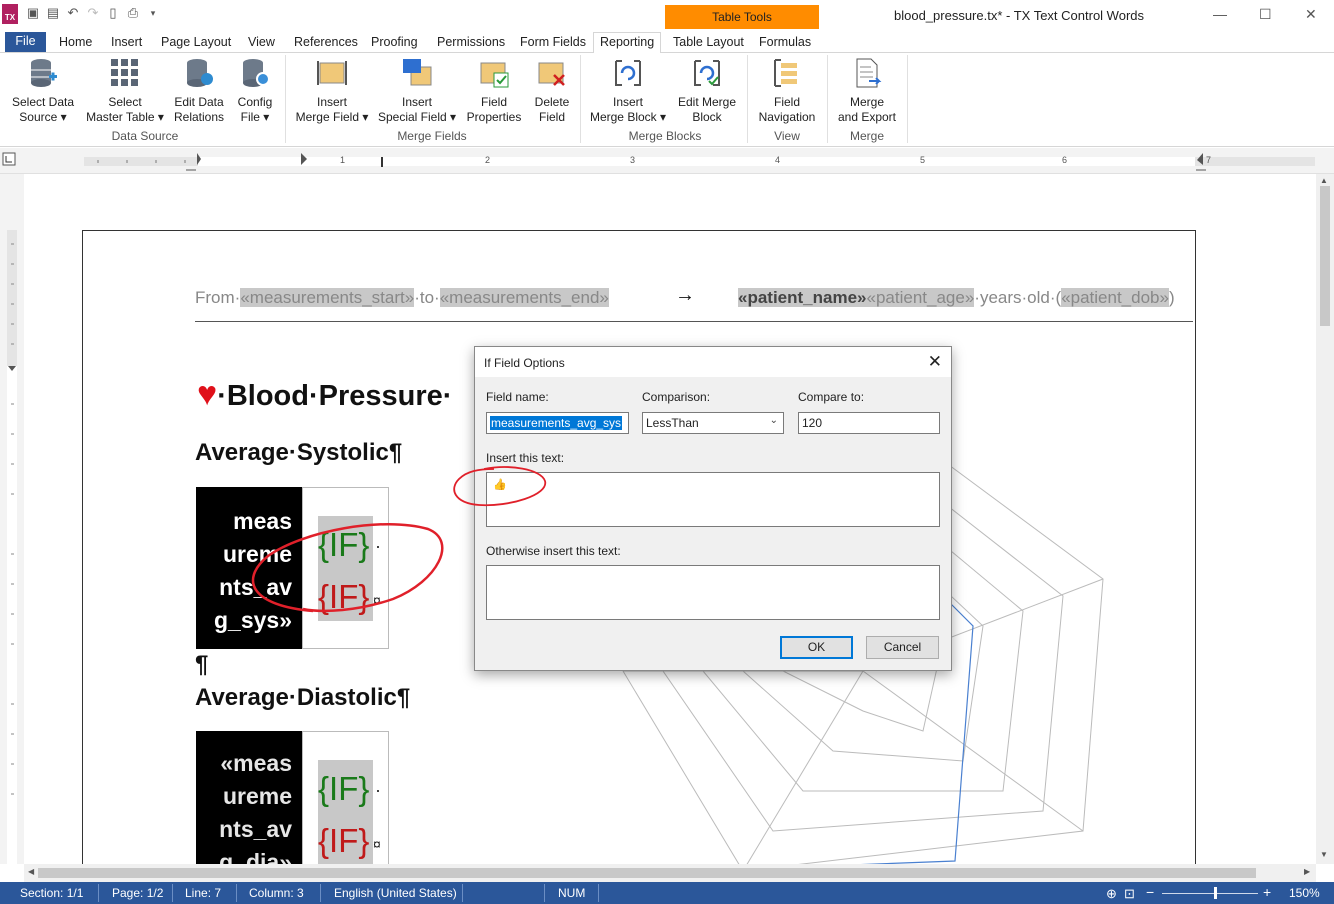 This screenshot has height=904, width=1334. I want to click on ruler-number: 4, so click(777, 160).